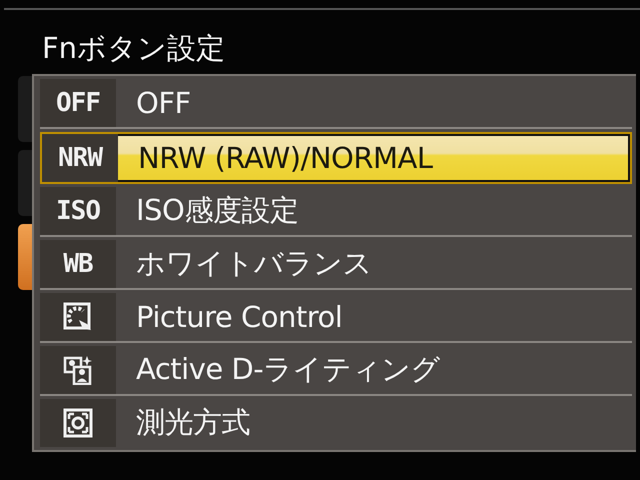 This screenshot has width=640, height=480. I want to click on option-label: 測光方式, so click(192, 422).